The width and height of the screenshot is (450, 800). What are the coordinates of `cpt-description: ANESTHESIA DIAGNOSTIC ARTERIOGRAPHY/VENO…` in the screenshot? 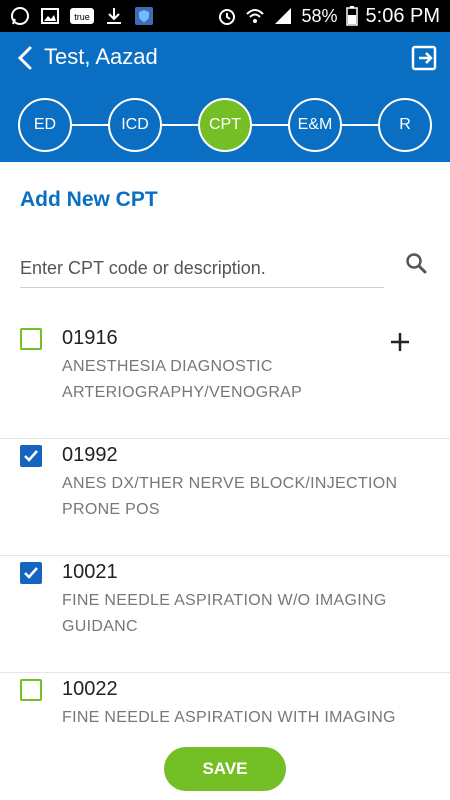 It's located at (182, 379).